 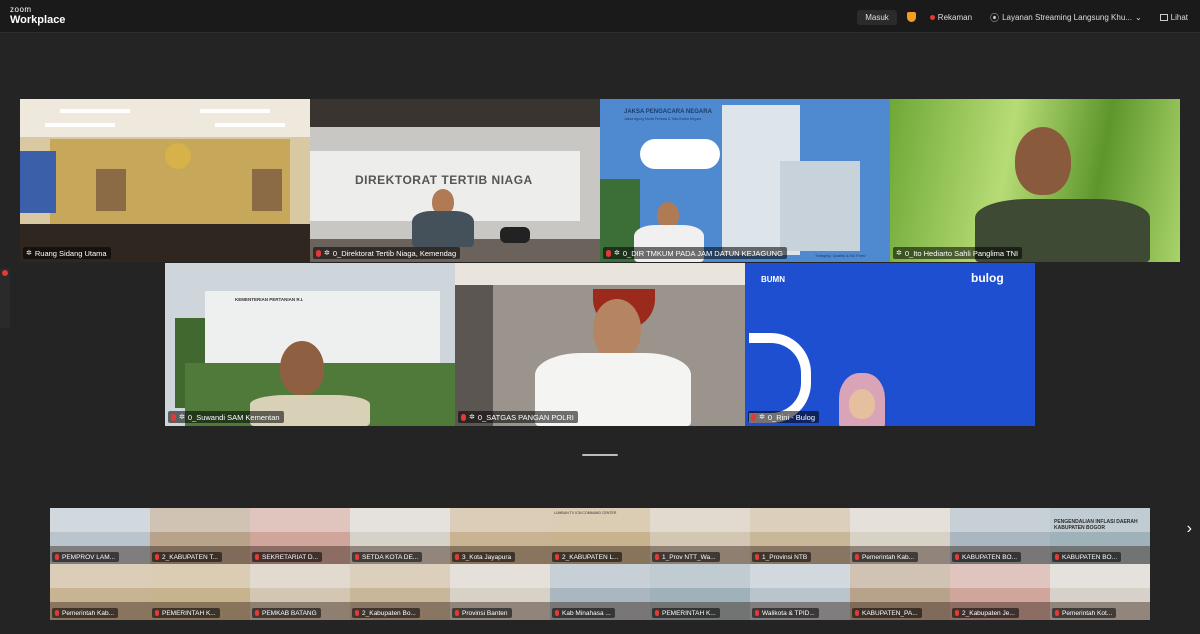 I want to click on streaming-button: ⦿ Layanan Streaming Langsung Khu... ⌄, so click(x=1066, y=17).